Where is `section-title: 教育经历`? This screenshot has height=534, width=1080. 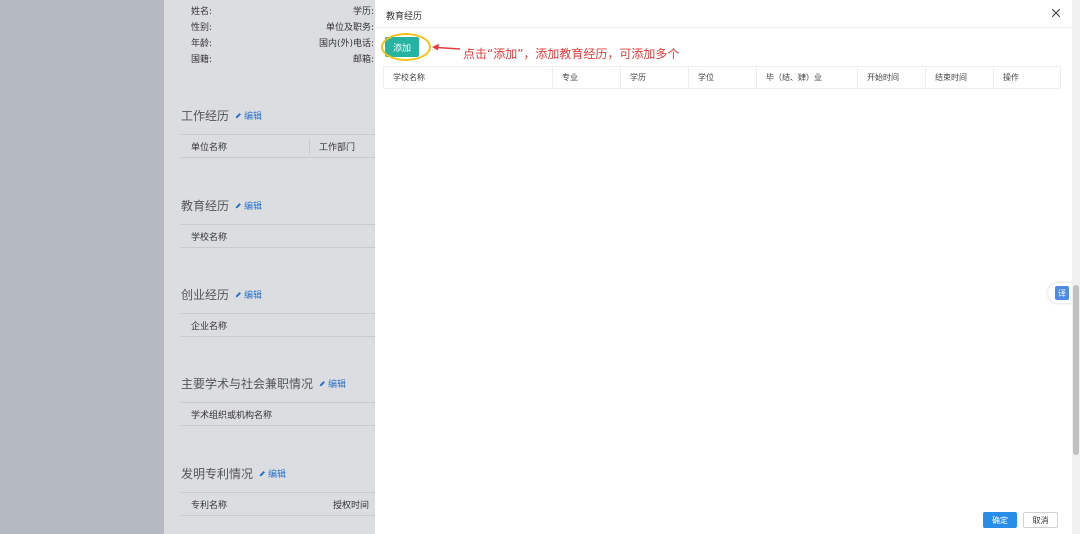 section-title: 教育经历 is located at coordinates (205, 206).